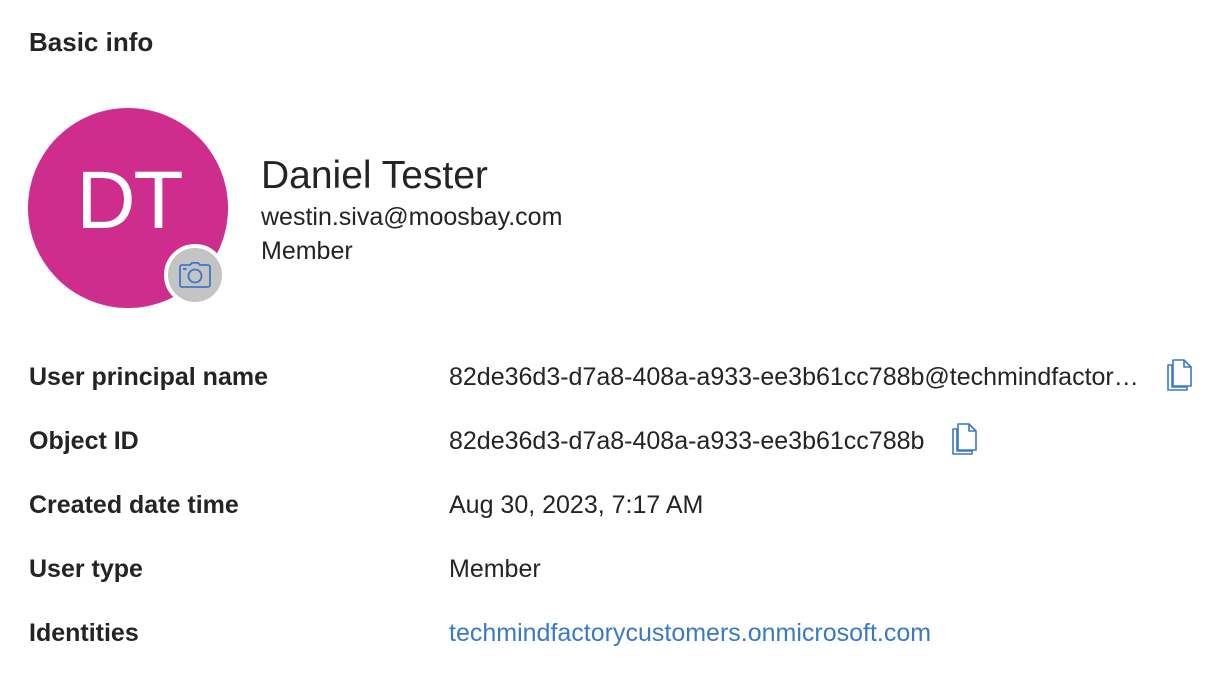 This screenshot has width=1232, height=699. What do you see at coordinates (690, 633) in the screenshot?
I see `identities-link: techmindfactorycustomers.onmicrosoft.com` at bounding box center [690, 633].